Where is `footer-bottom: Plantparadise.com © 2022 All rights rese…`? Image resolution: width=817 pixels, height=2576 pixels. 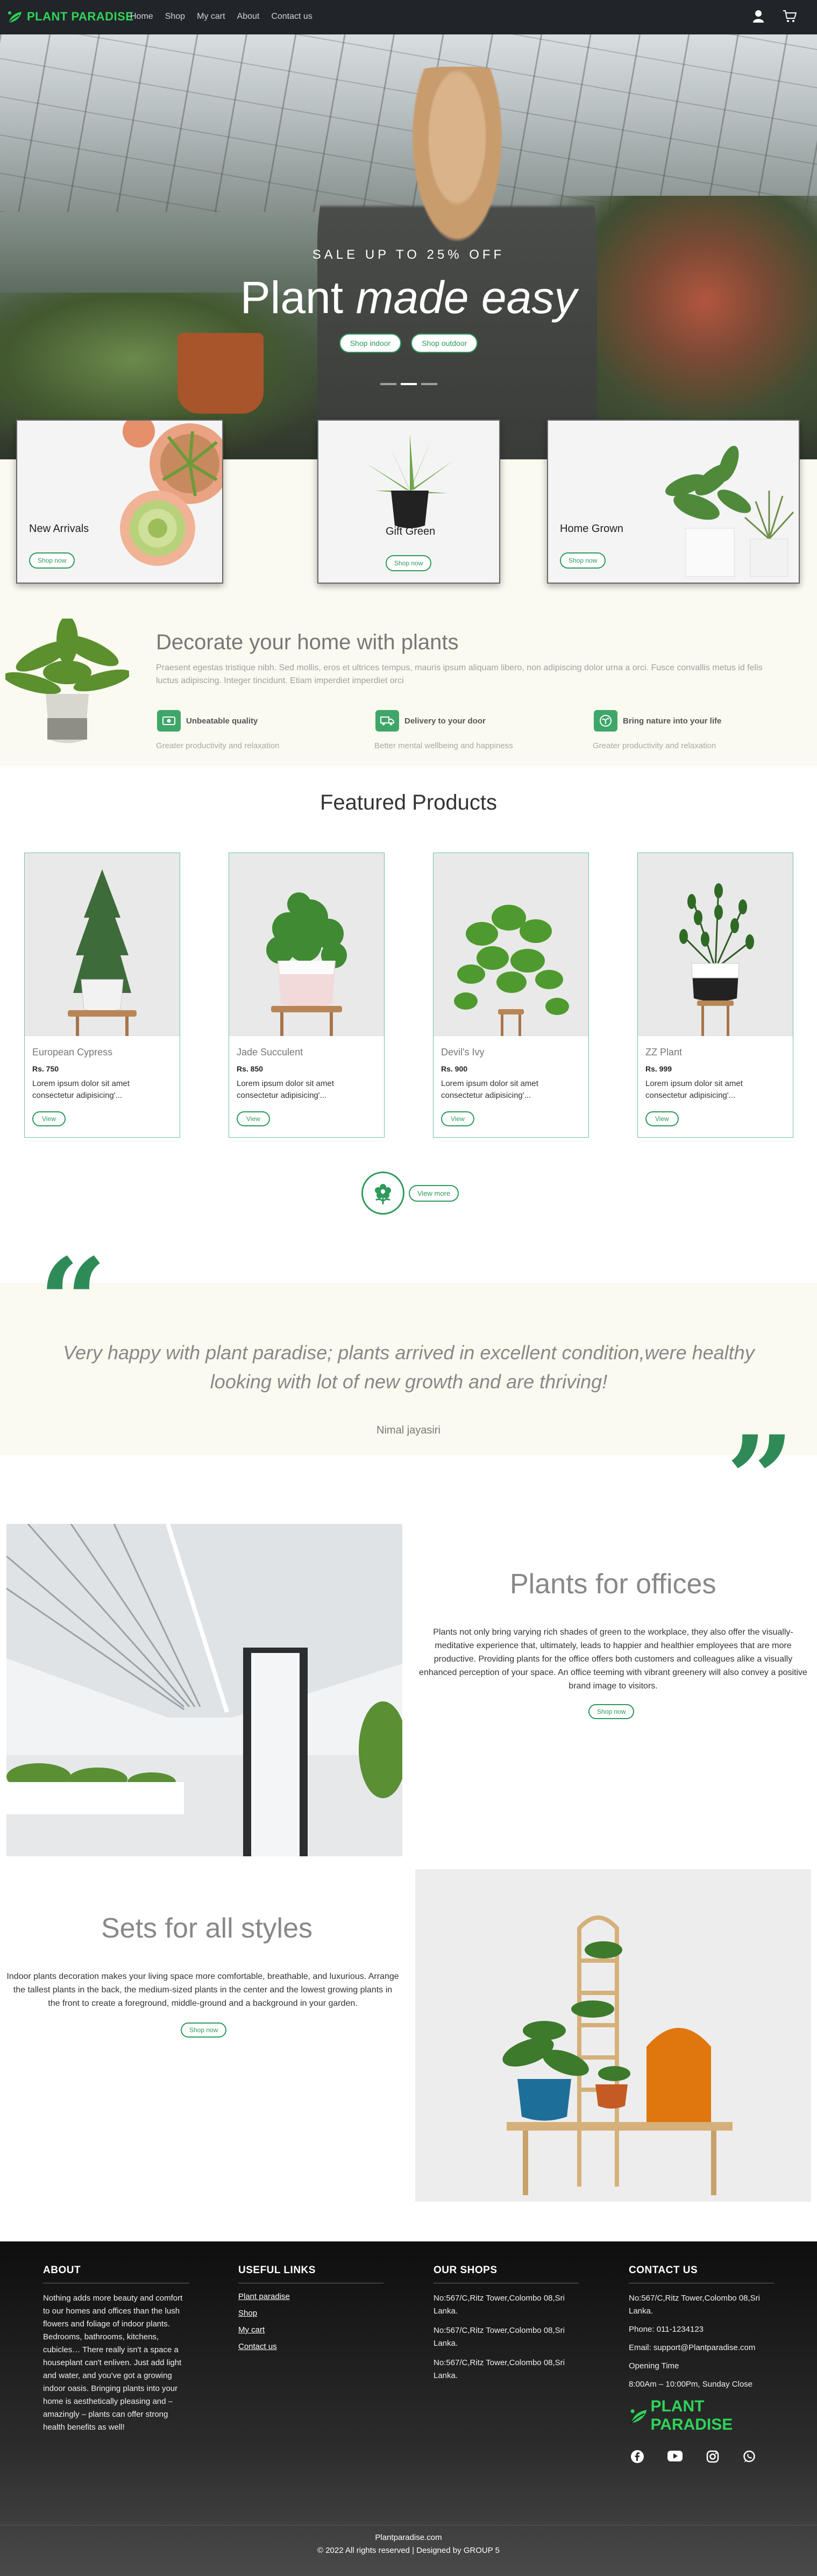 footer-bottom: Plantparadise.com © 2022 All rights rese… is located at coordinates (408, 2541).